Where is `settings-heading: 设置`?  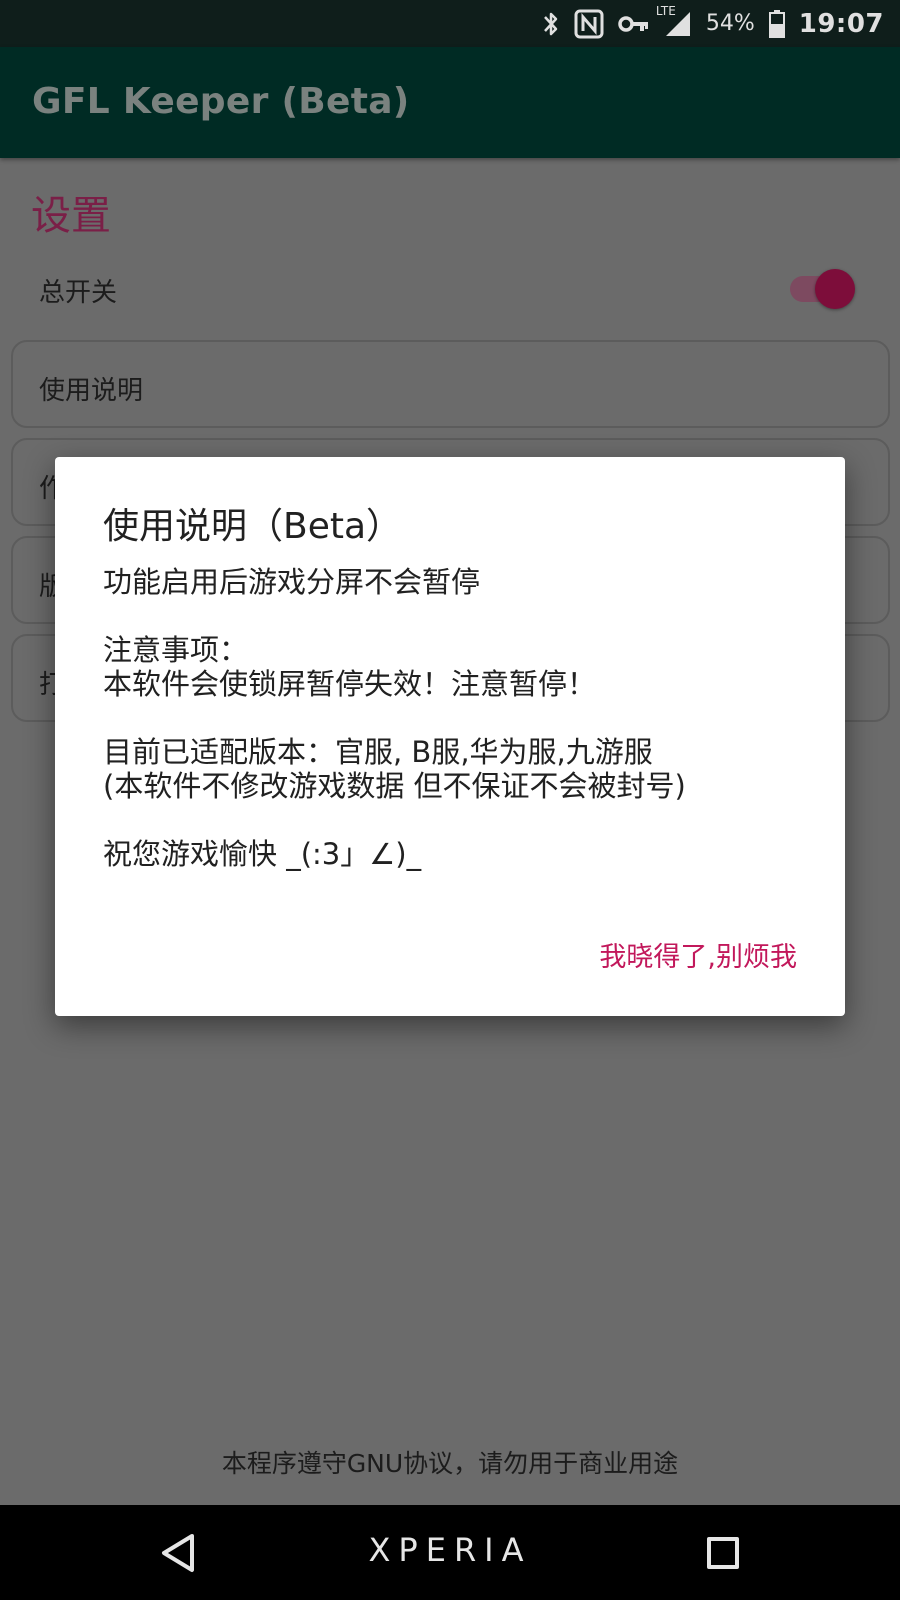
settings-heading: 设置 is located at coordinates (71, 216).